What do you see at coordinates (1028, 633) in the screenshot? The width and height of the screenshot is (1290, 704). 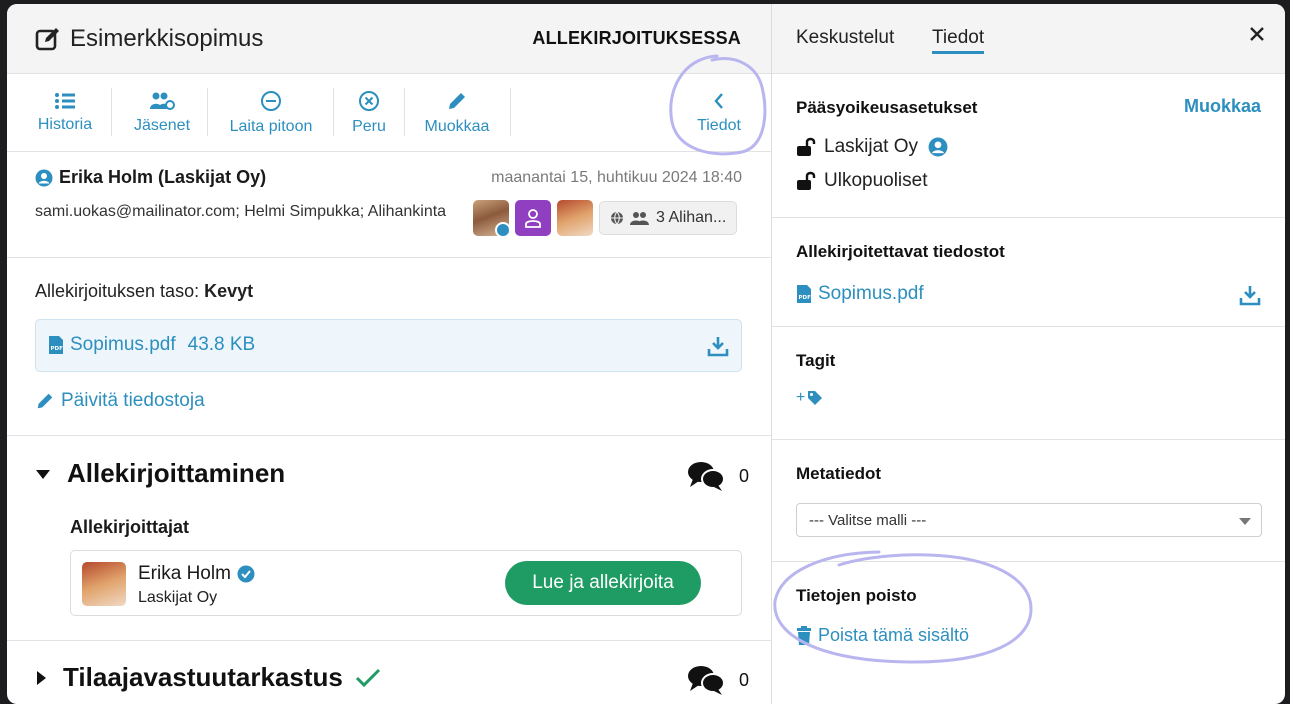 I see `data-deletion-section: Tietojen poisto Poista tämä sisältö` at bounding box center [1028, 633].